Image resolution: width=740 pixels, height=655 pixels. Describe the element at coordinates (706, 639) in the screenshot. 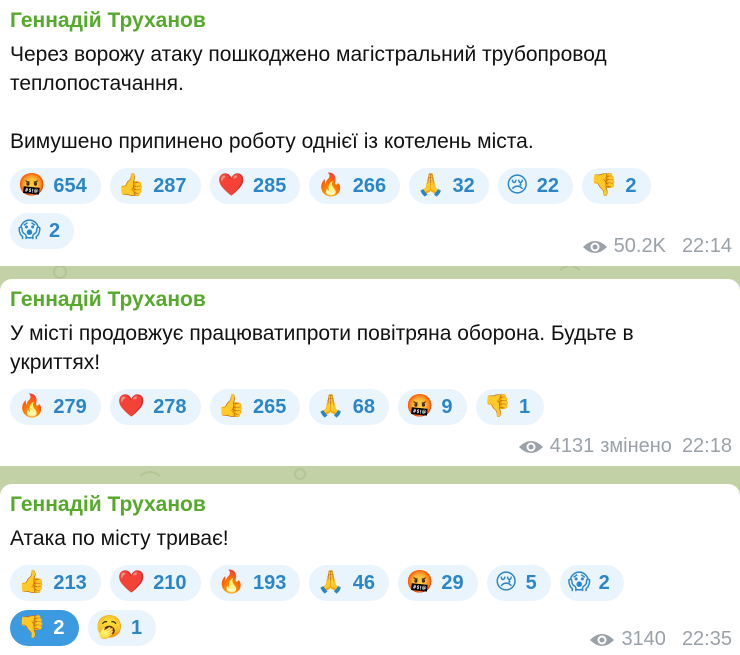

I see `message-time: 22:35` at that location.